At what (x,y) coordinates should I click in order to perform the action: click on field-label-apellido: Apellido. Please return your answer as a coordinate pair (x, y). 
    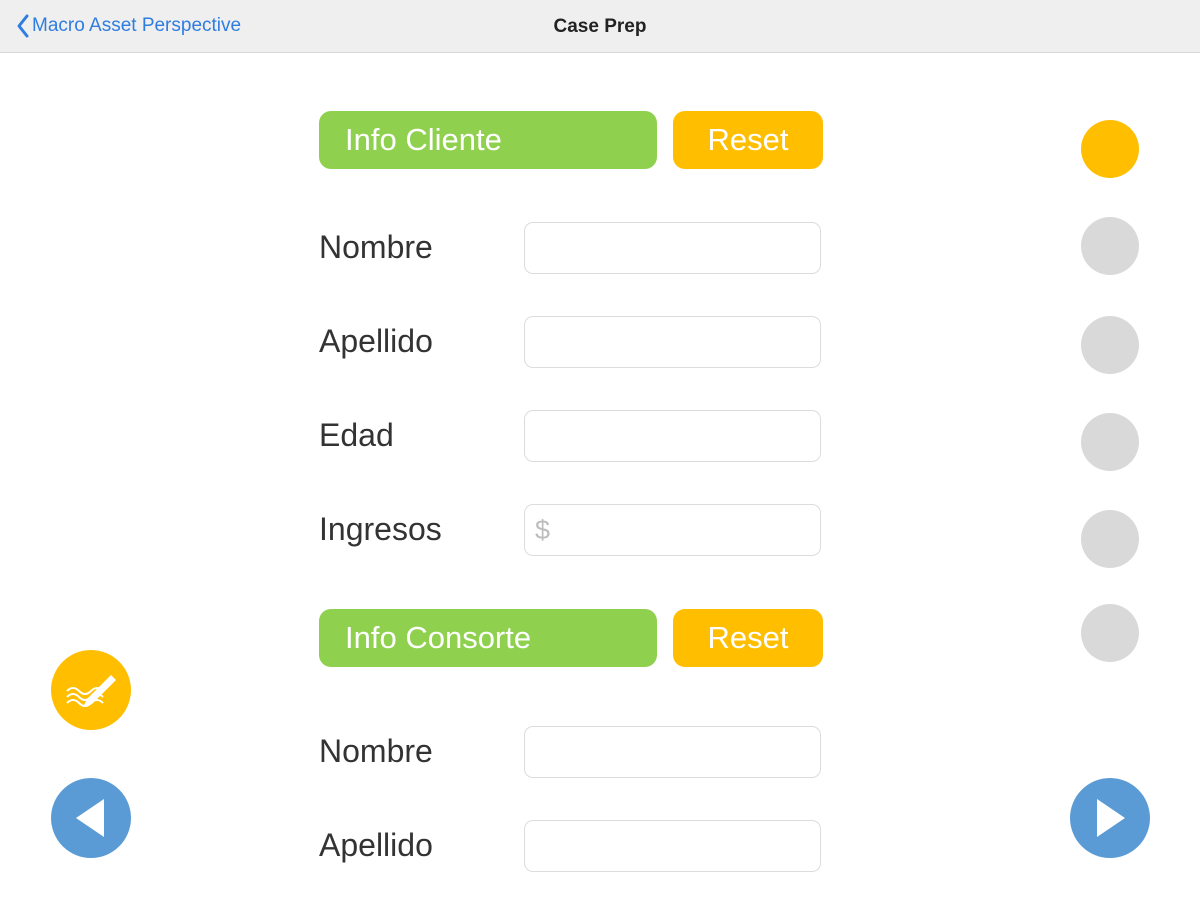
    Looking at the image, I should click on (376, 341).